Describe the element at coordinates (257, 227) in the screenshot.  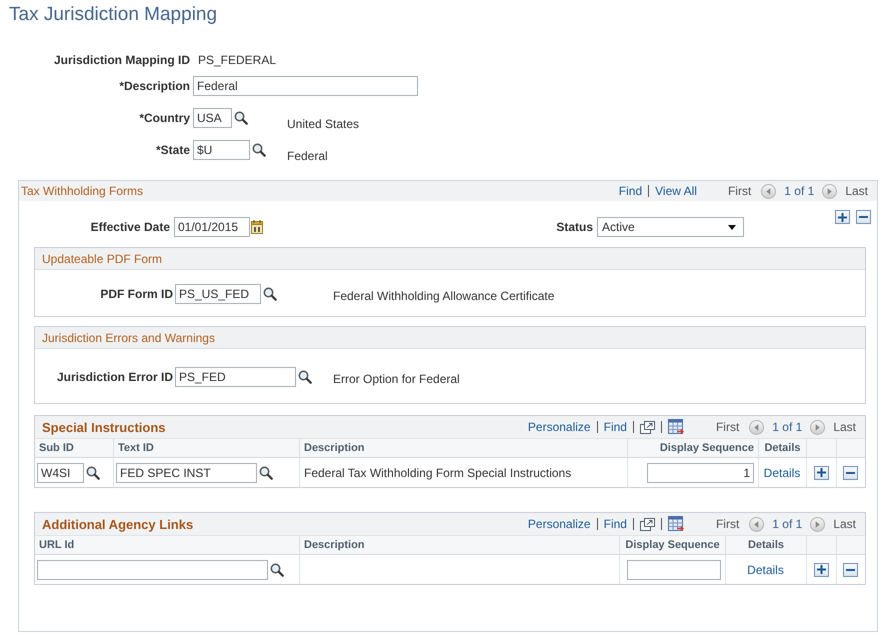
I see `calendar-icon` at that location.